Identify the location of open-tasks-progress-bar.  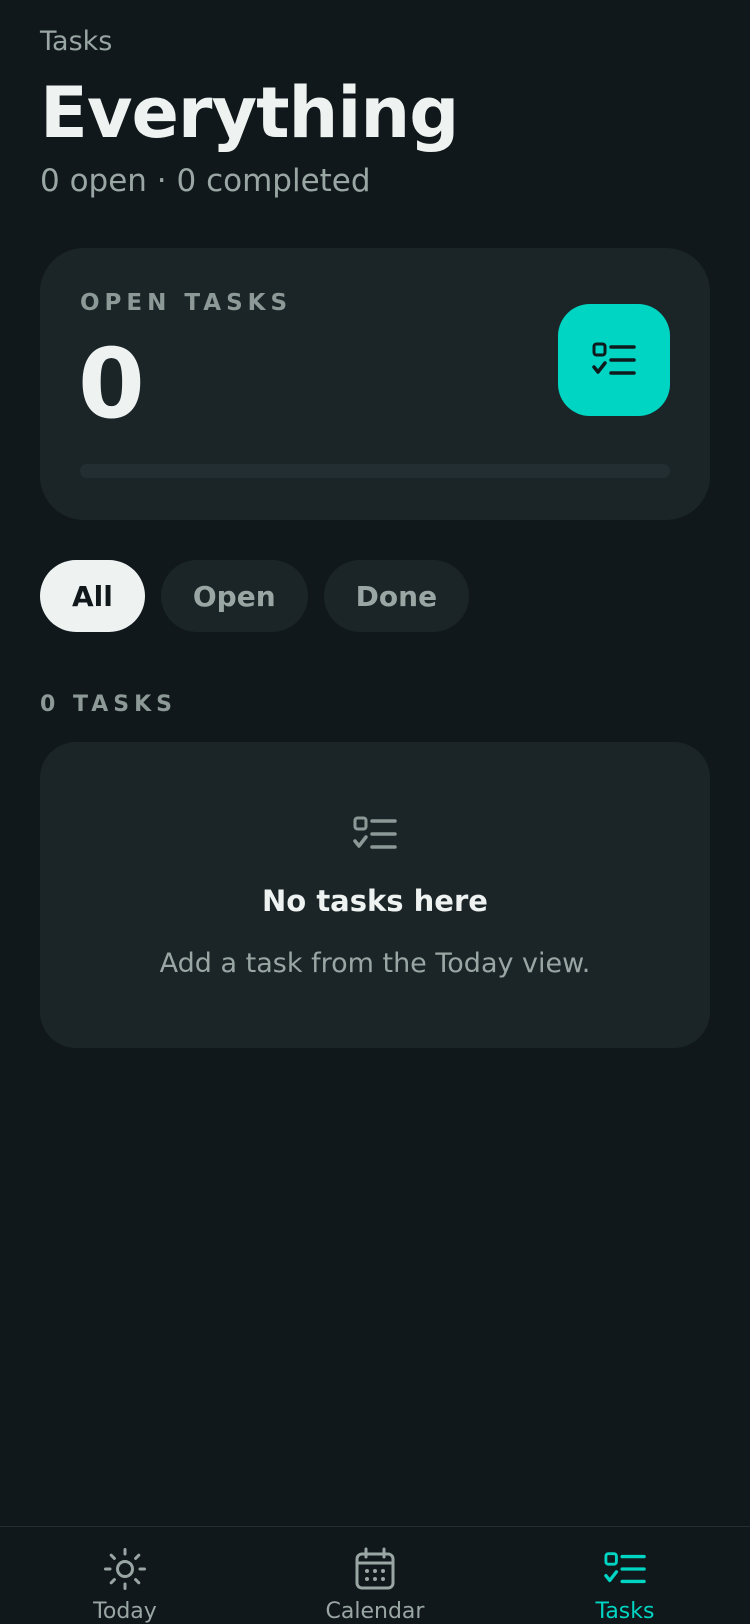
(375, 471).